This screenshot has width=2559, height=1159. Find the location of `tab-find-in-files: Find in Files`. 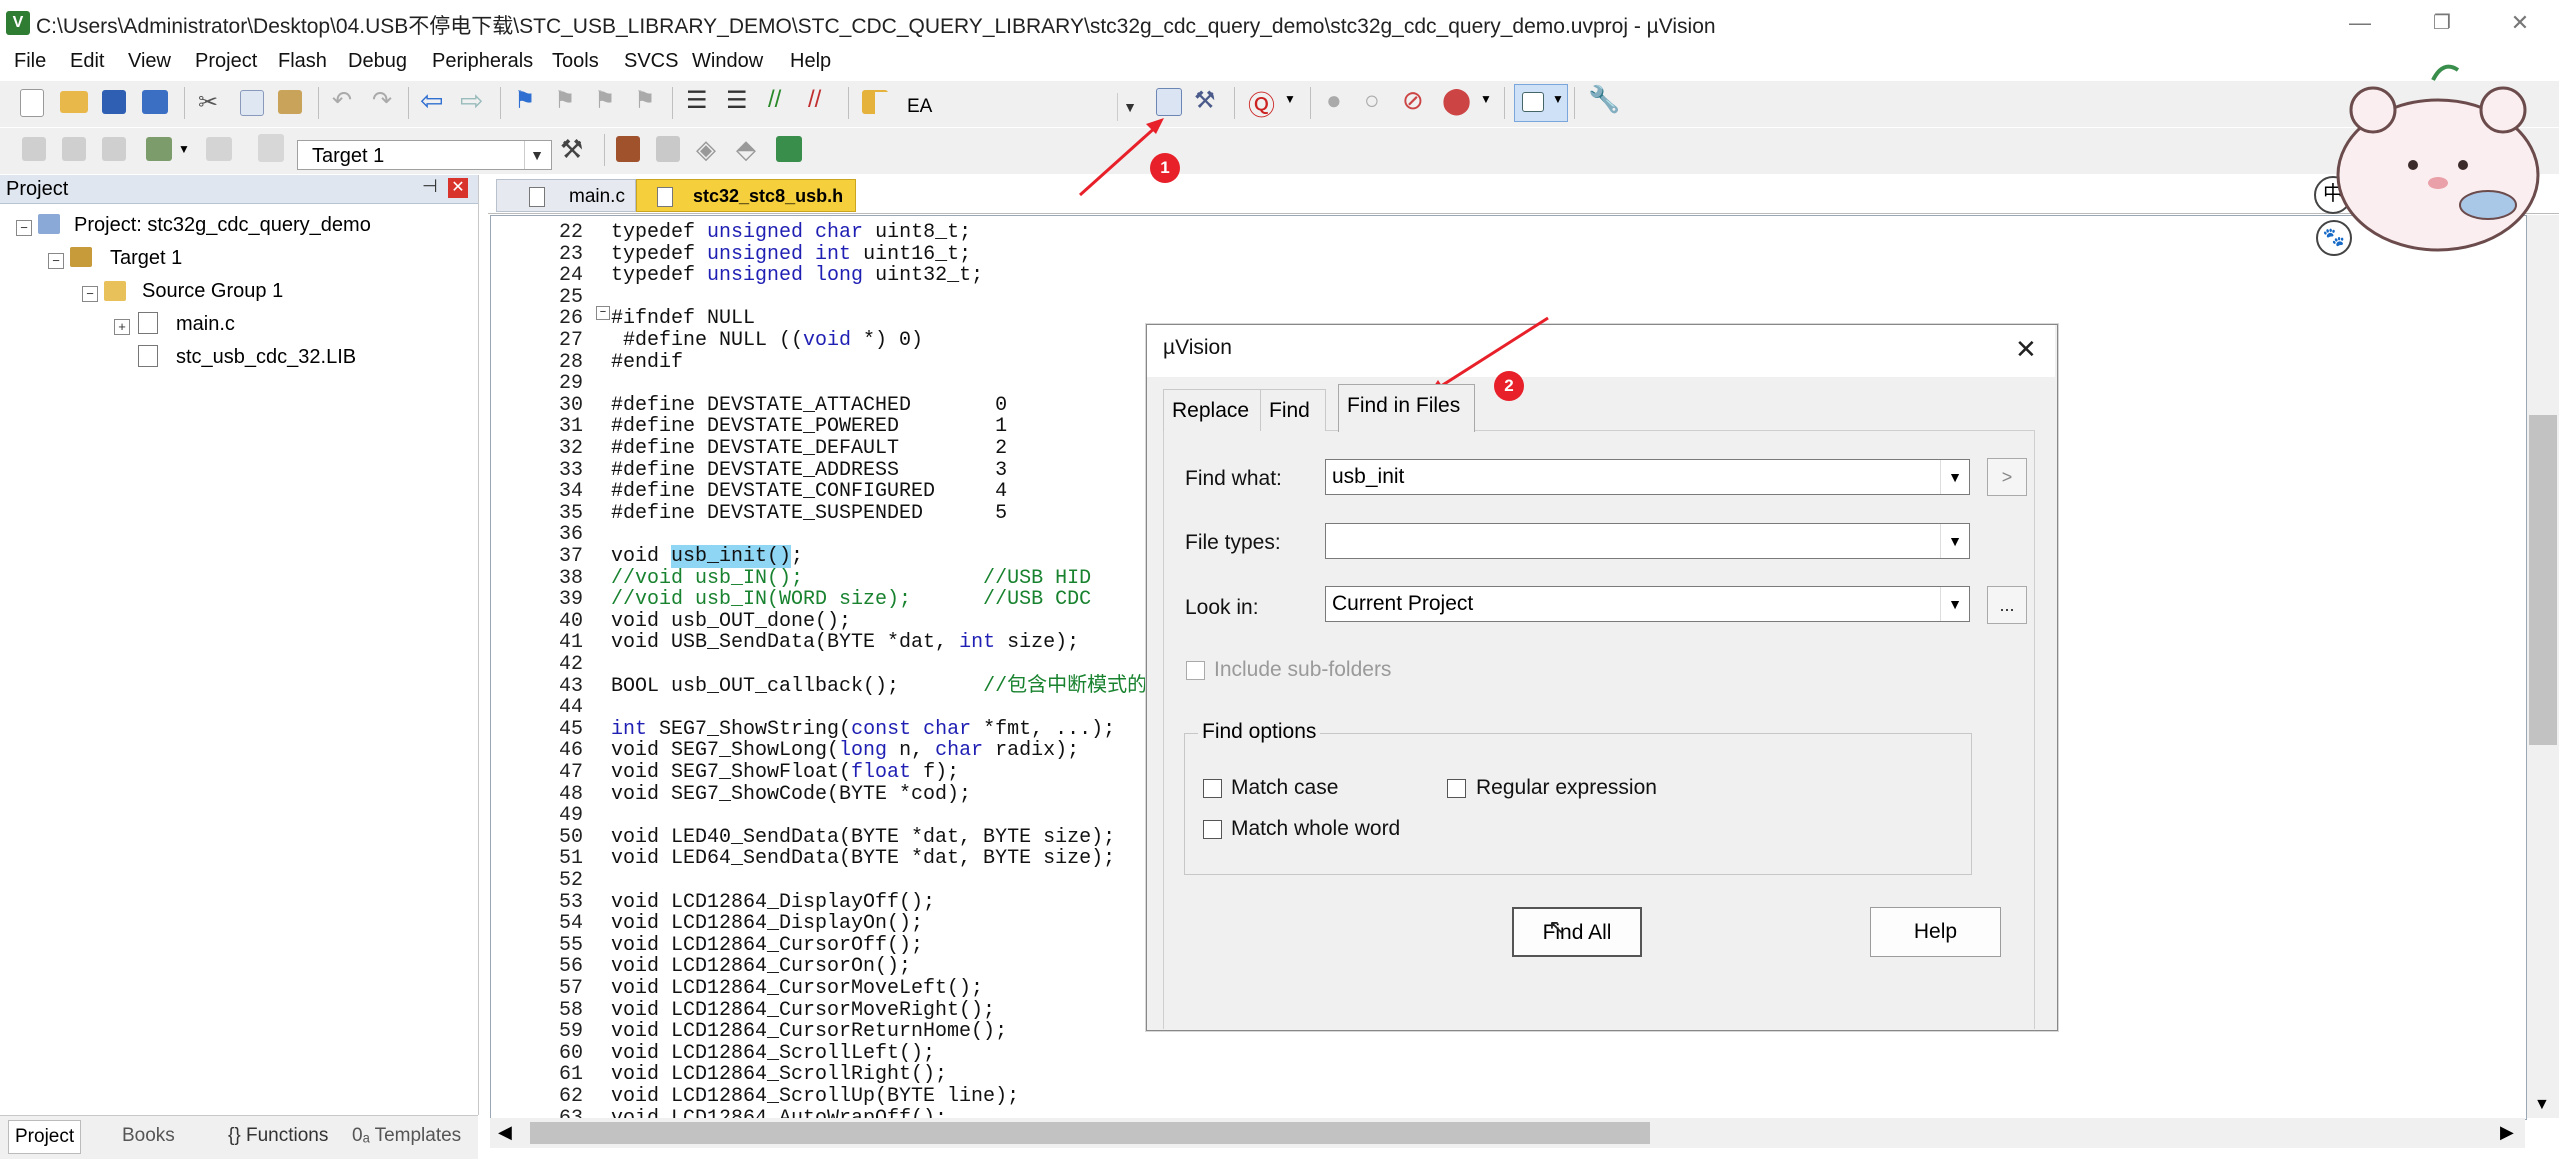

tab-find-in-files: Find in Files is located at coordinates (1406, 408).